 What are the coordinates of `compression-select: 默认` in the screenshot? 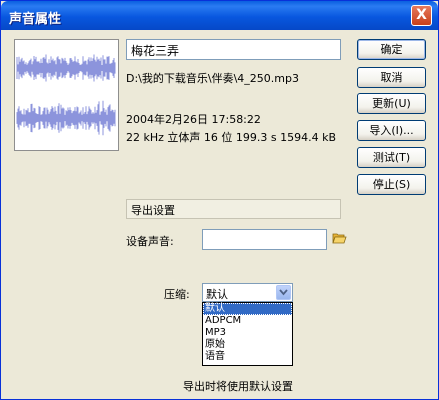 It's located at (247, 292).